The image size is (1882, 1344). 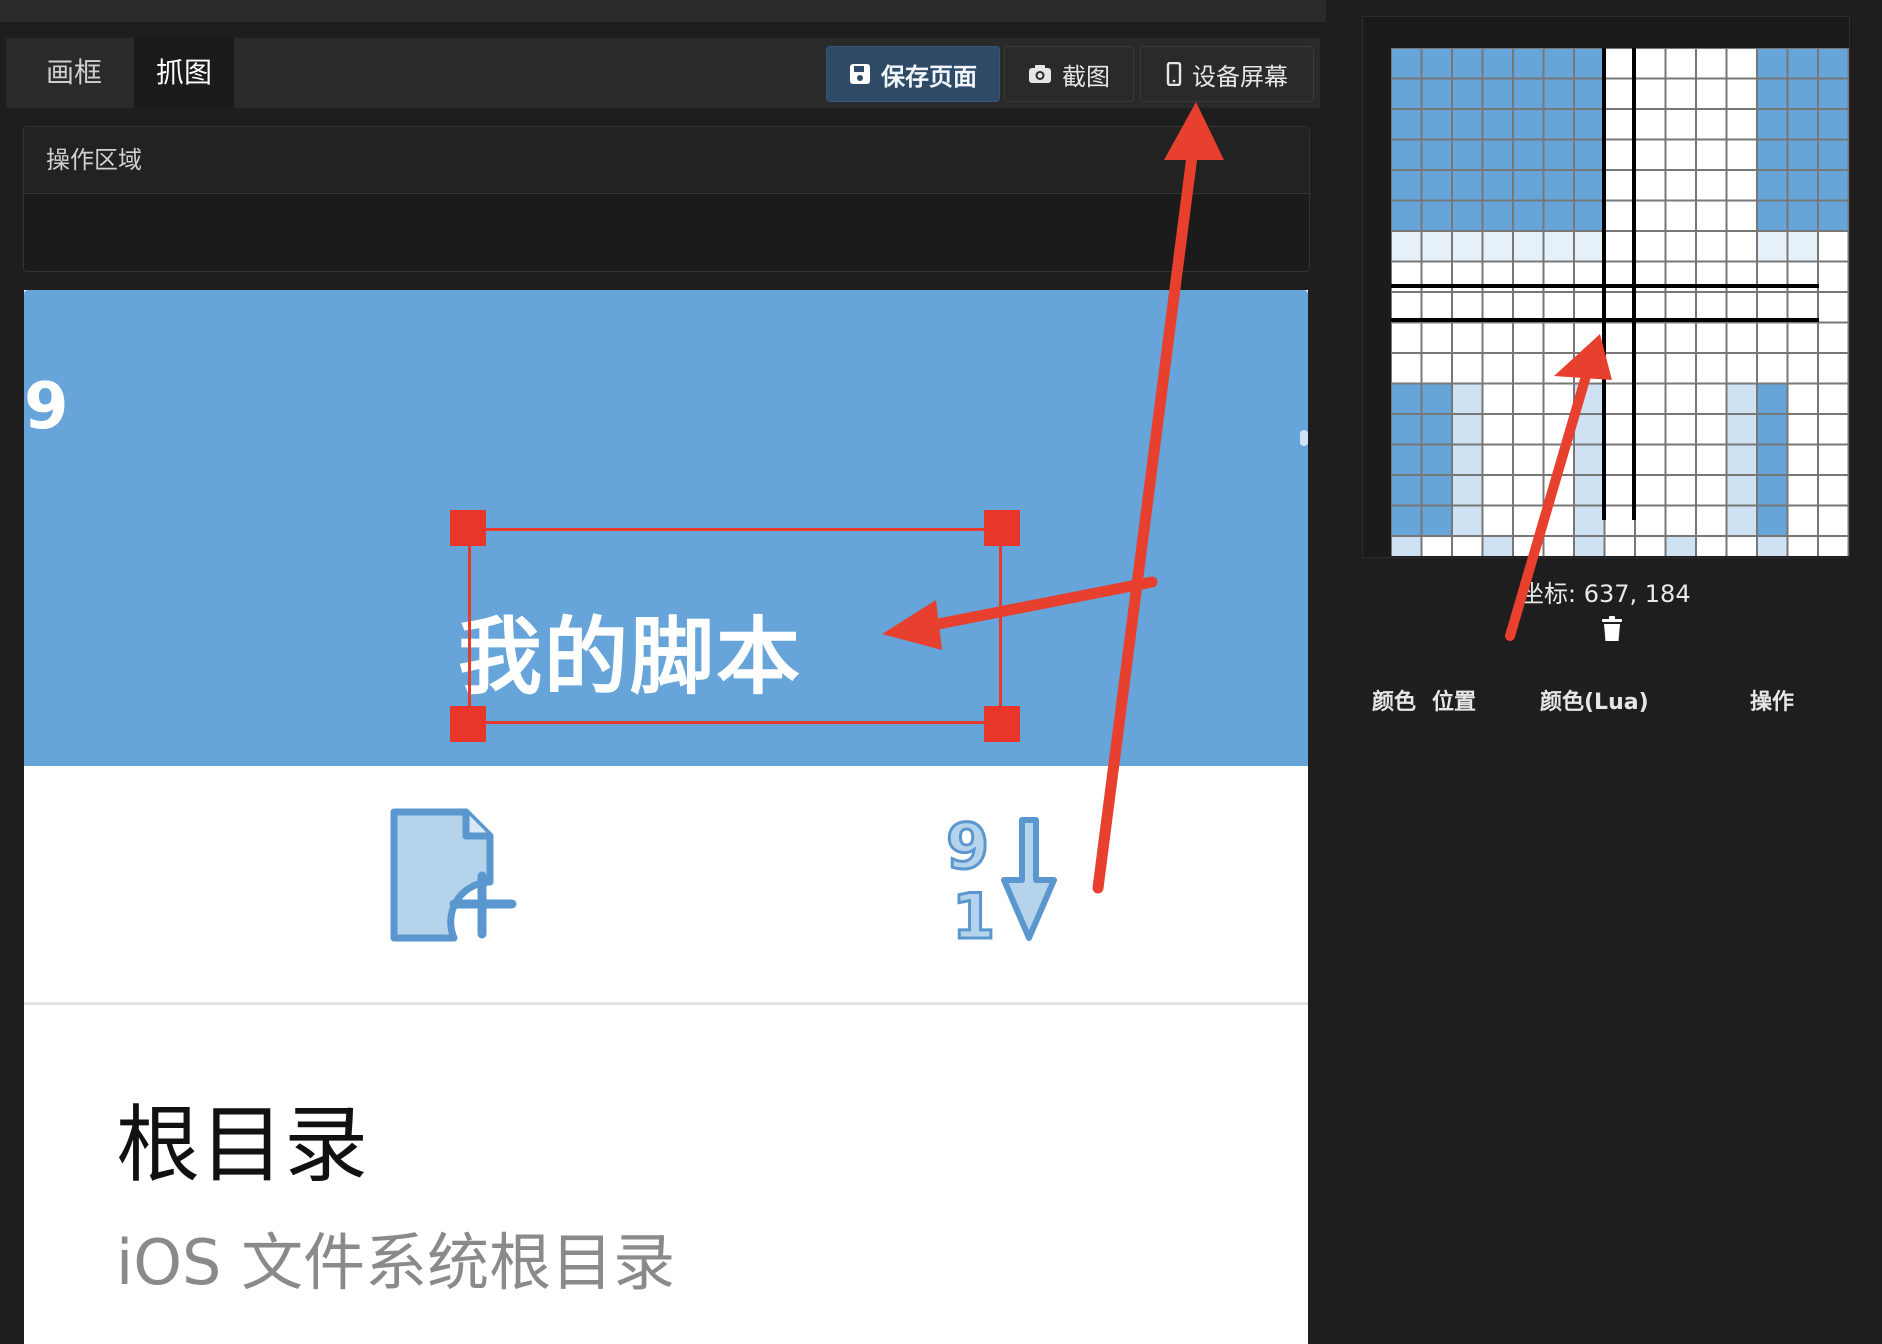 What do you see at coordinates (1086, 76) in the screenshot?
I see `screenshot-label: 截图` at bounding box center [1086, 76].